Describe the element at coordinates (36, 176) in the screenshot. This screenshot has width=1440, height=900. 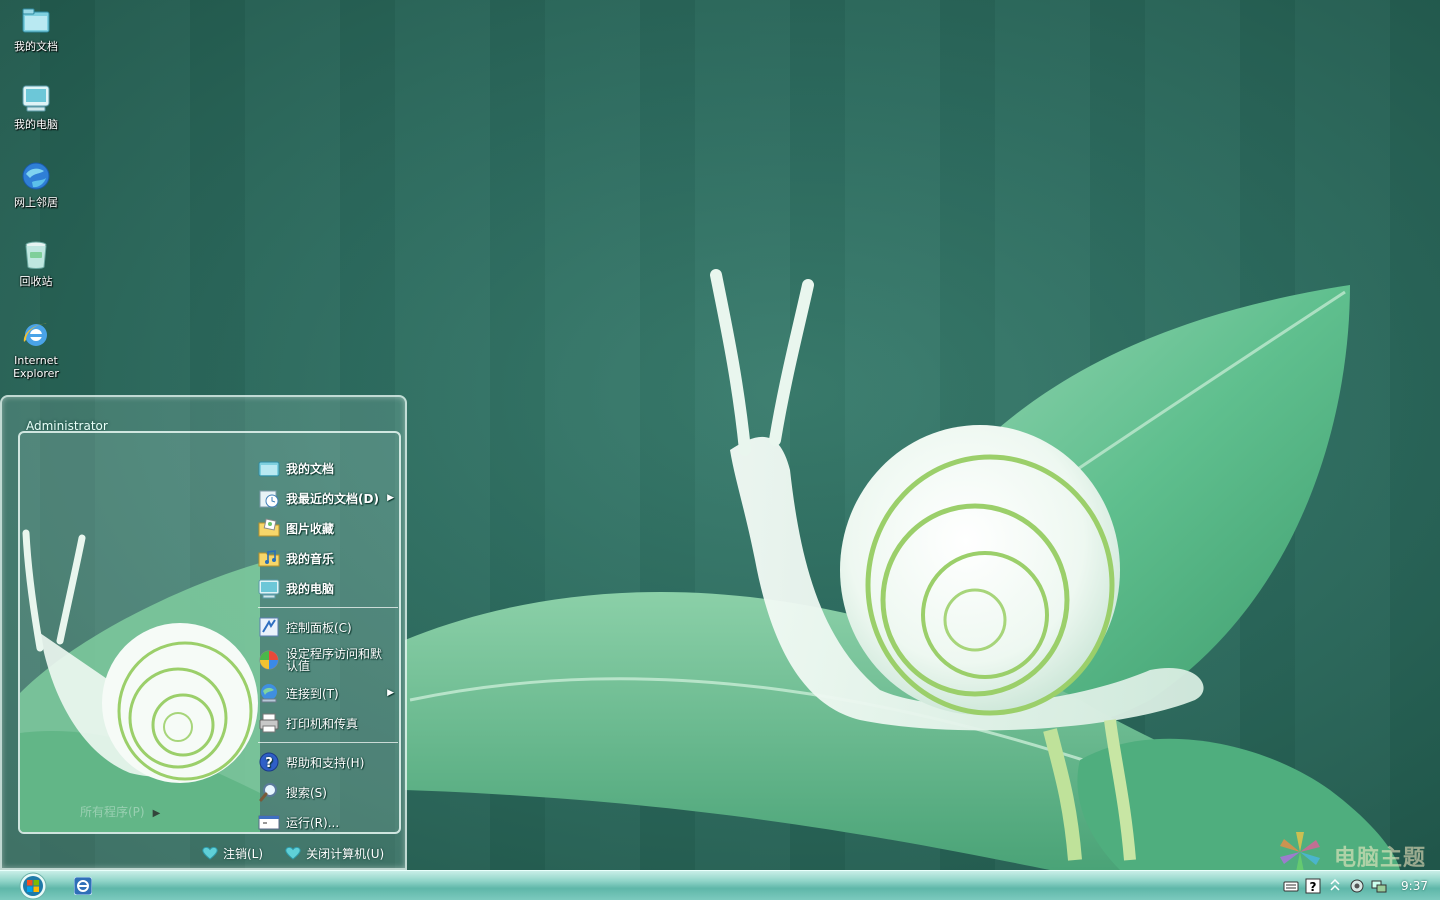
I see `network-icon` at that location.